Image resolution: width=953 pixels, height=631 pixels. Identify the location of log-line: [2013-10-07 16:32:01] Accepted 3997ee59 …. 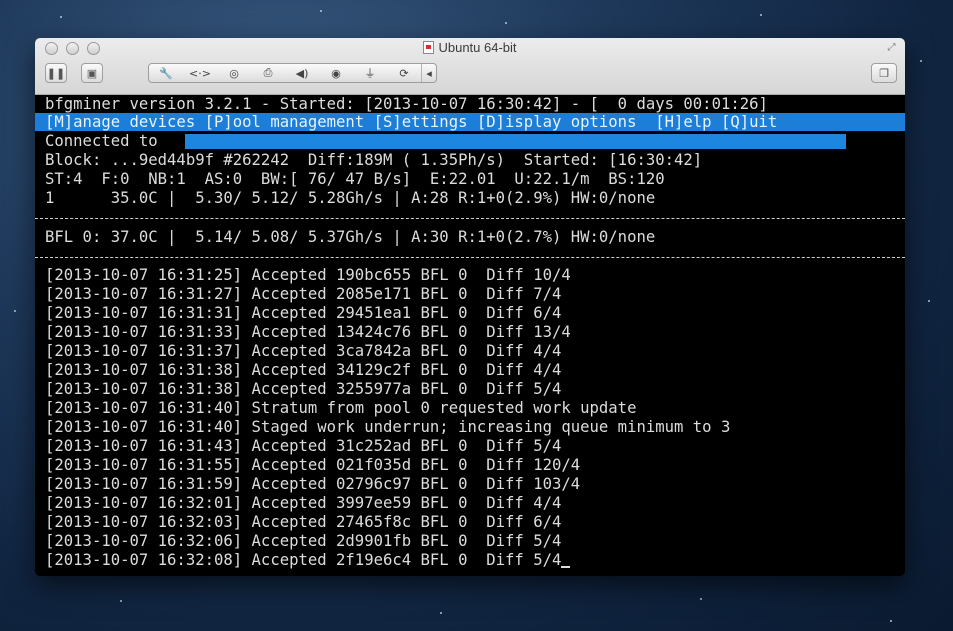
(303, 503).